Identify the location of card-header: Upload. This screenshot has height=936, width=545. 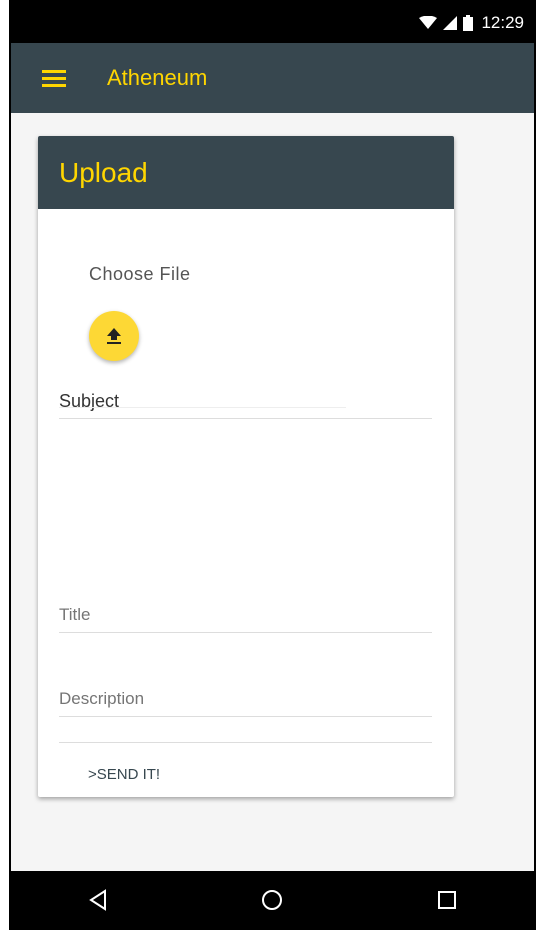
(246, 172).